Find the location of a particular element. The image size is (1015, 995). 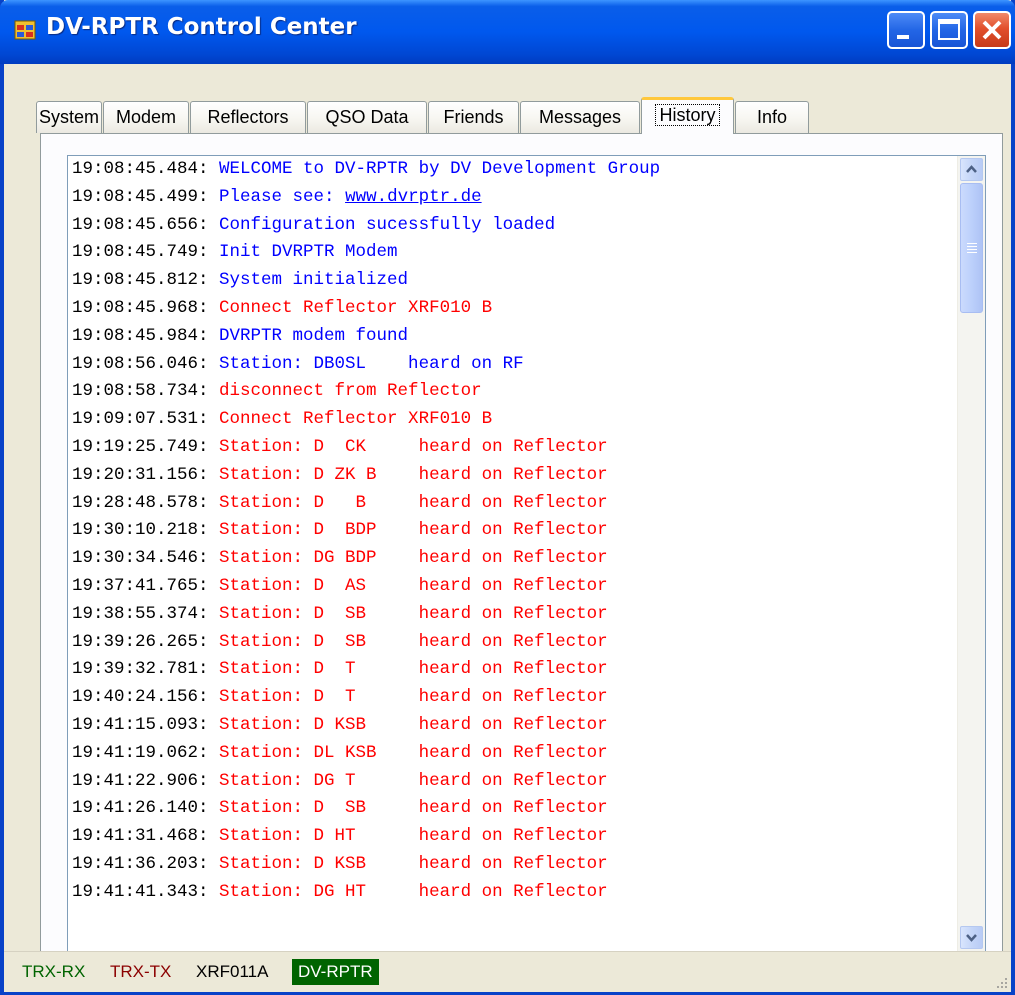

log-message: Station: D ZK B heard on Reflector is located at coordinates (413, 474).